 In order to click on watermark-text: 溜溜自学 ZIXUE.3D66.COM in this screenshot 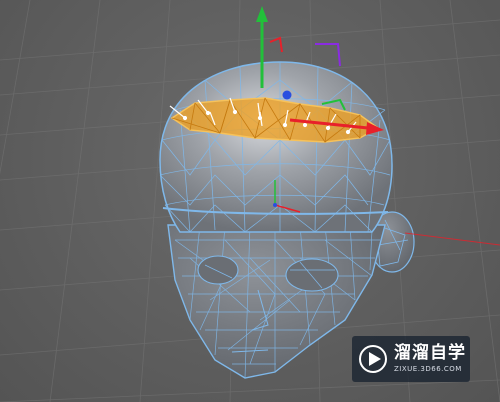, I will do `click(430, 359)`.